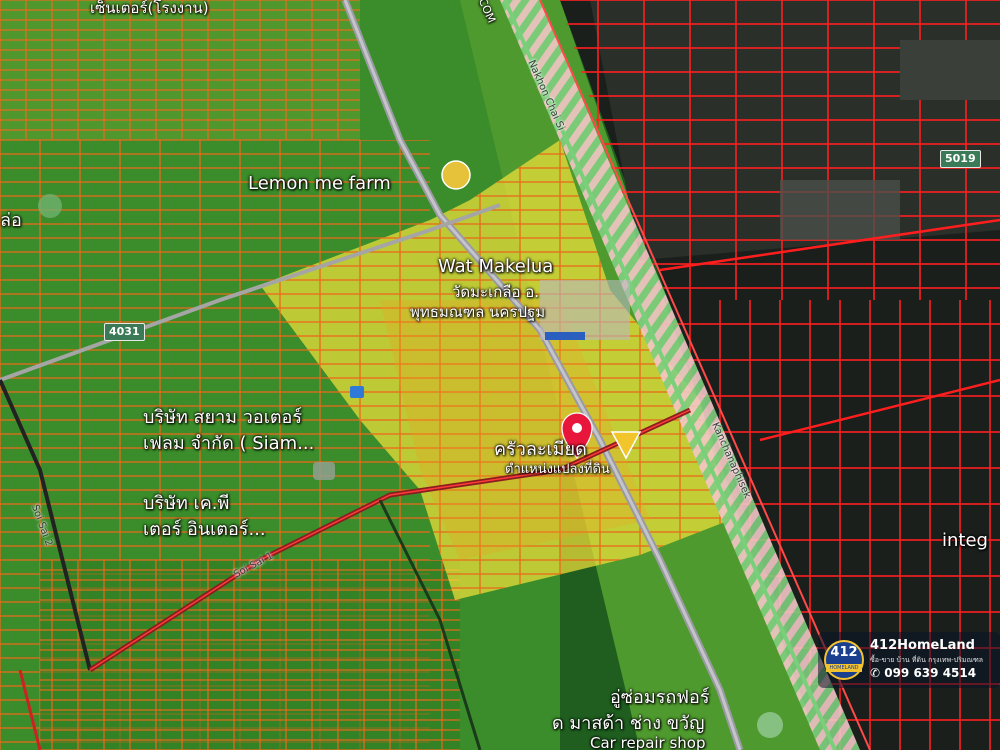 Image resolution: width=1000 pixels, height=750 pixels. I want to click on brand-logo-number: 412, so click(844, 652).